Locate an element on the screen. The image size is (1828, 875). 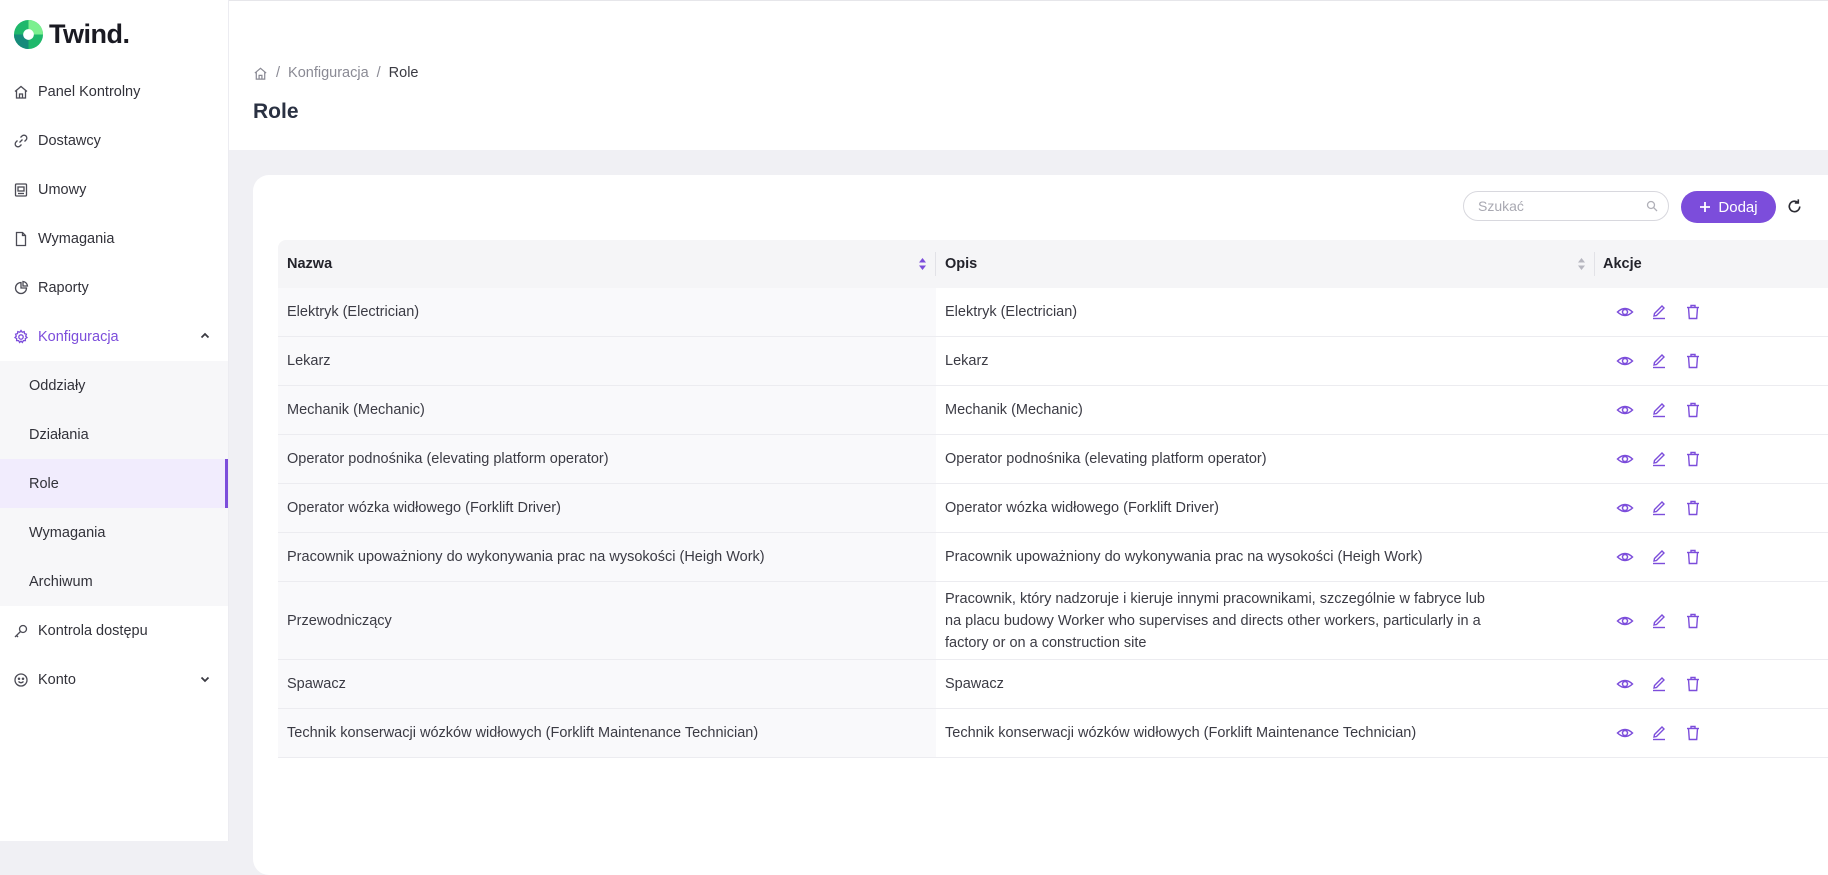
sidebar-subitem-role: Role is located at coordinates (114, 483).